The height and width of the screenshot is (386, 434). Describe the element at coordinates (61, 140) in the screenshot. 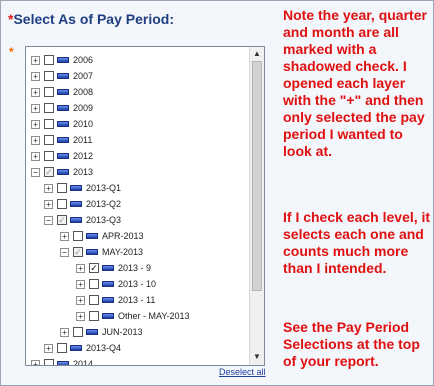

I see `tree-node: +2011` at that location.